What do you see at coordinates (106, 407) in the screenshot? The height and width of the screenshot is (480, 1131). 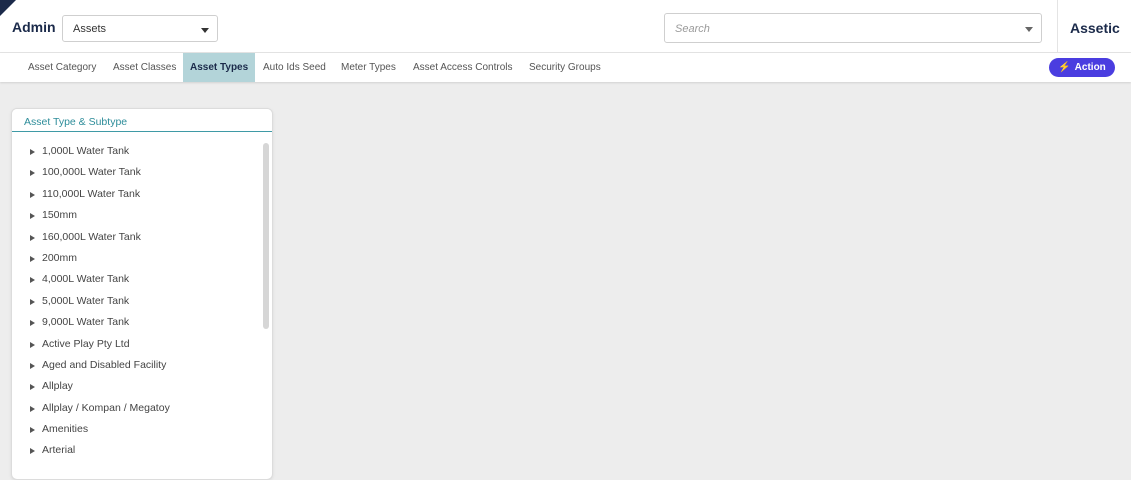 I see `tree-item-label: Allplay / Kompan / Megatoy` at bounding box center [106, 407].